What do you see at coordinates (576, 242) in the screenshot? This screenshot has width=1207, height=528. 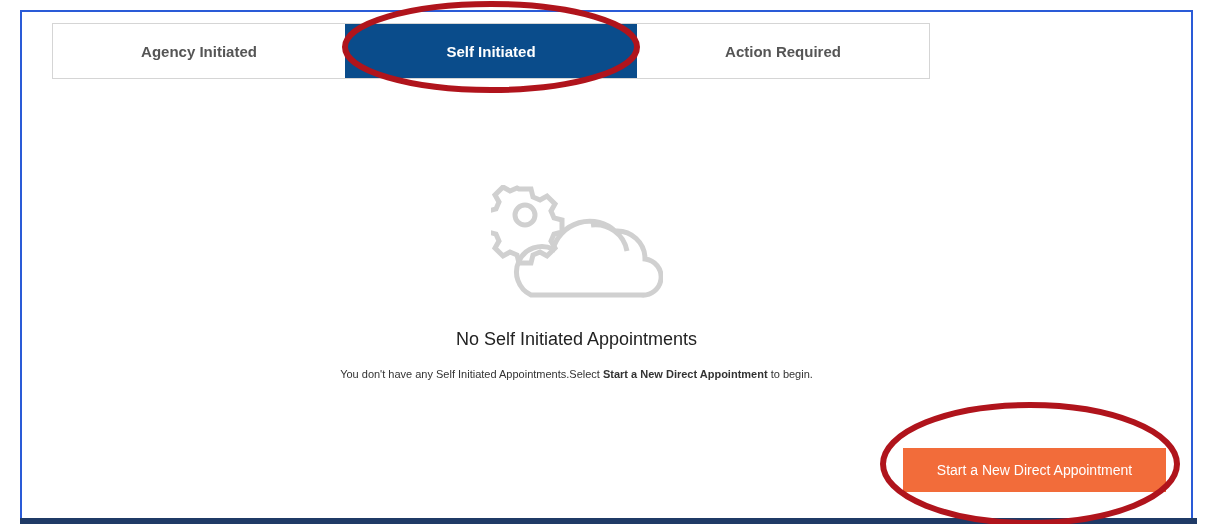 I see `gear-and-cloud-icon` at bounding box center [576, 242].